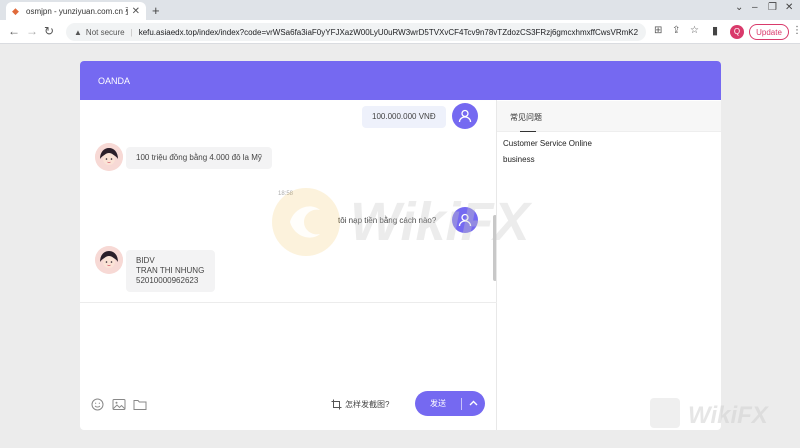 This screenshot has height=448, width=800. I want to click on close-tab-icon: ✕, so click(136, 11).